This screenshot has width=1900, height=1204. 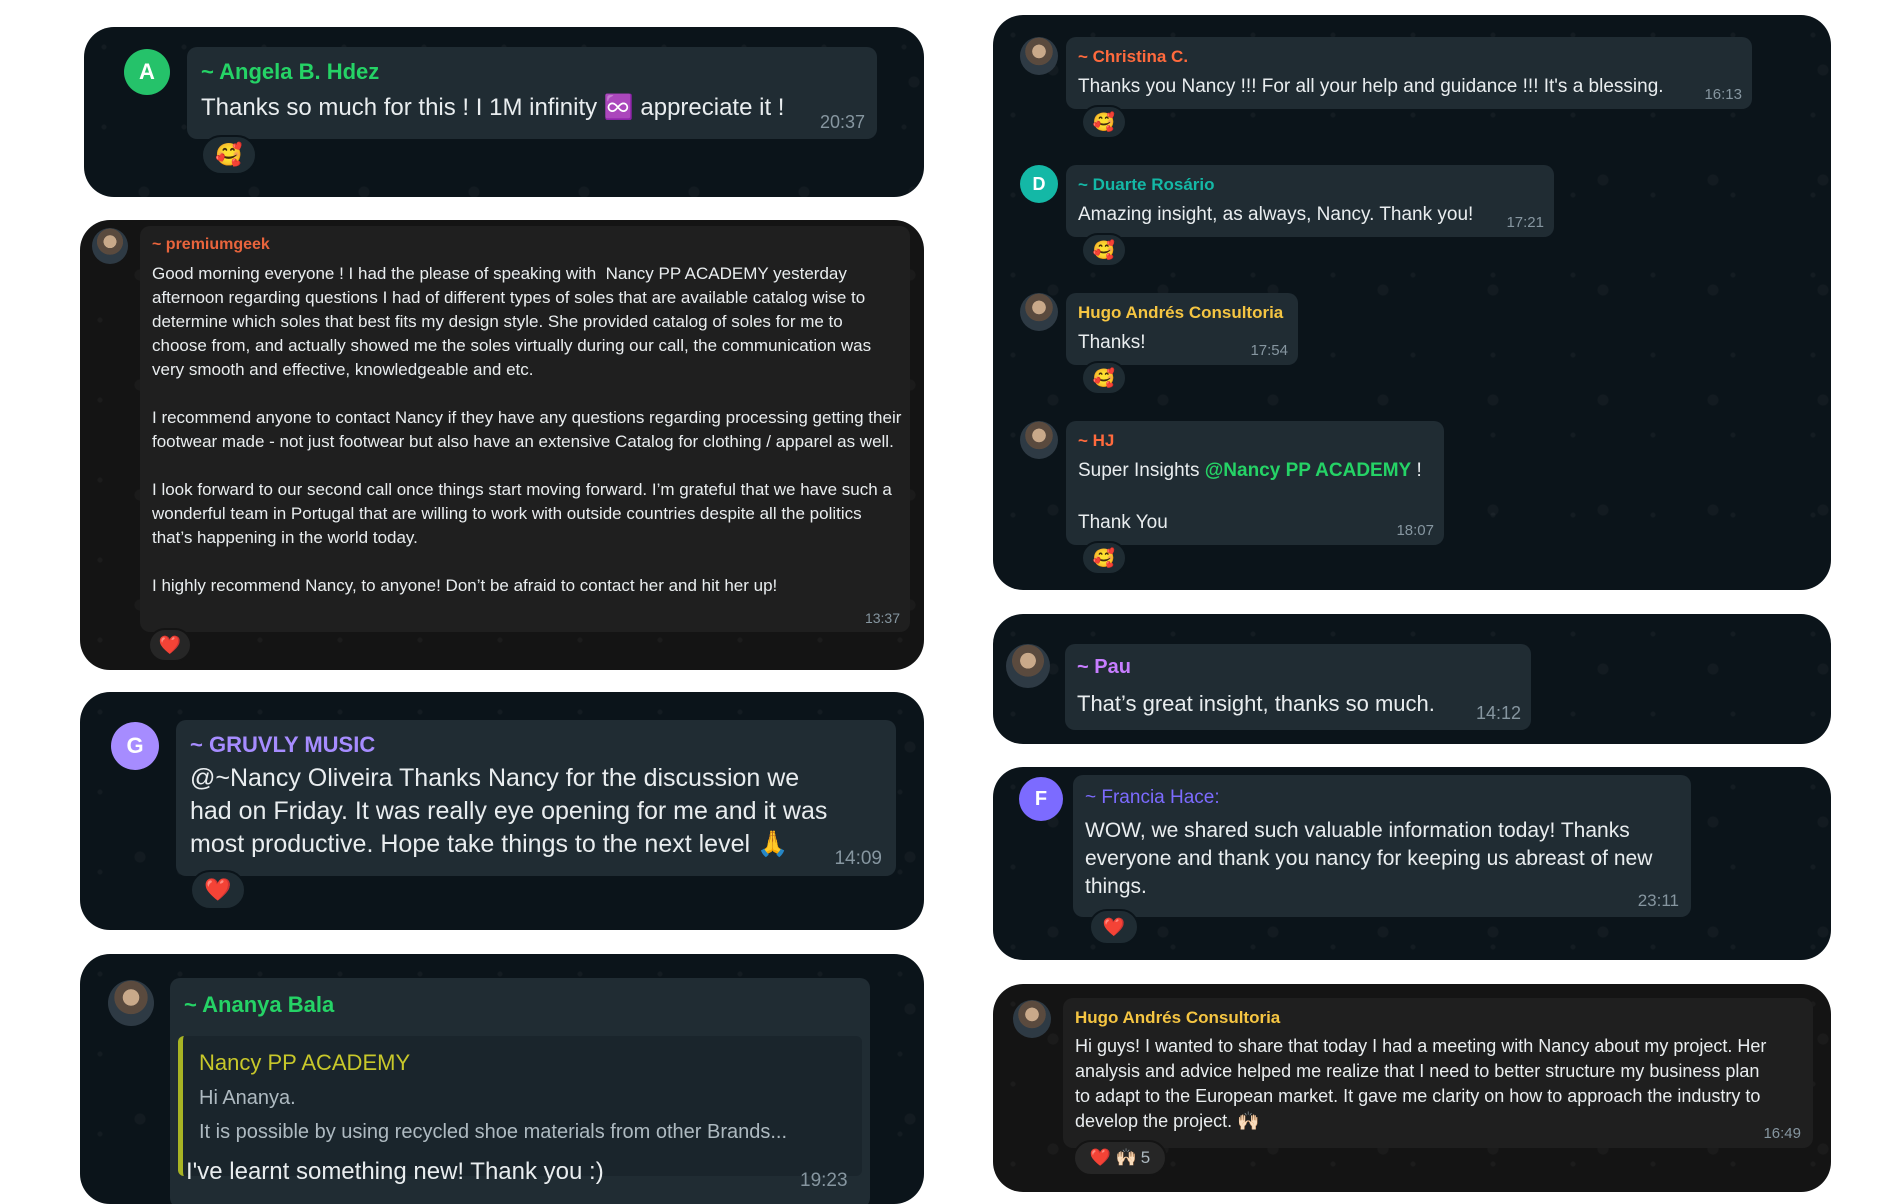 I want to click on avatar-hj, so click(x=1039, y=440).